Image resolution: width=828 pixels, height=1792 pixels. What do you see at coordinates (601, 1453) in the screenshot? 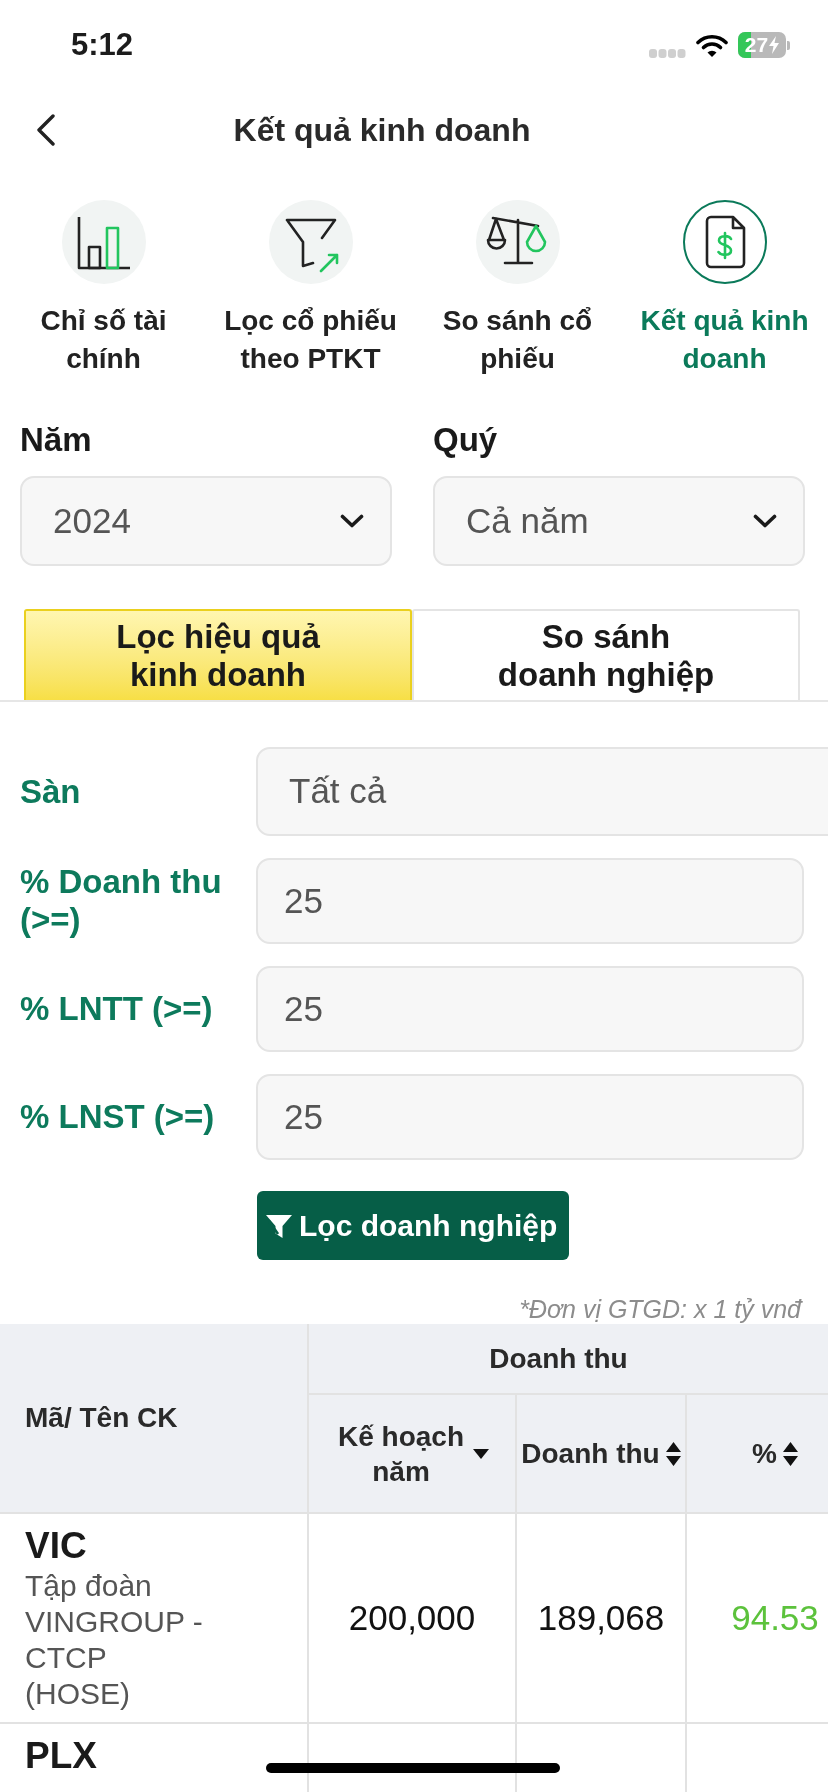
I see `sortable-column-header: Doanh thu` at bounding box center [601, 1453].